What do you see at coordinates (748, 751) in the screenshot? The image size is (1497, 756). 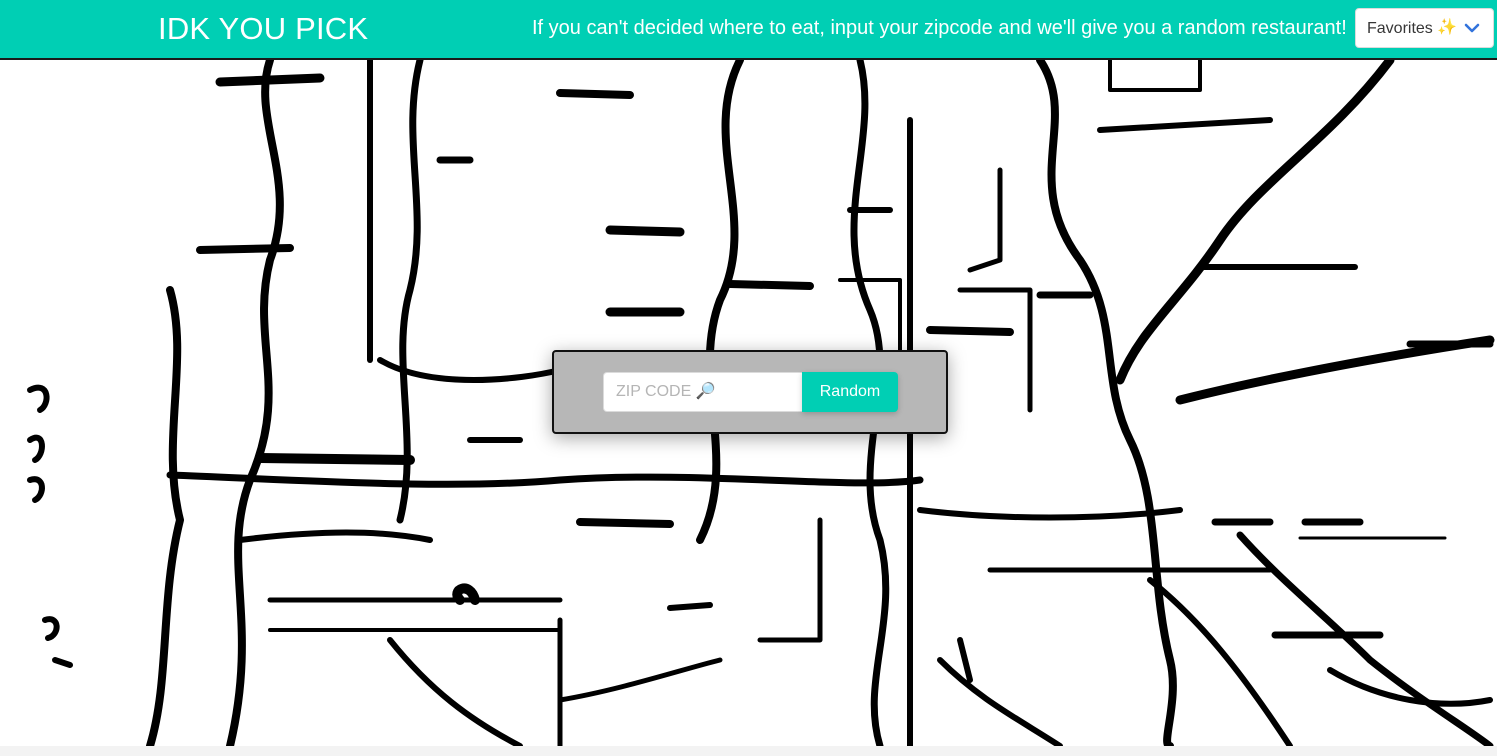 I see `page-footer-strip` at bounding box center [748, 751].